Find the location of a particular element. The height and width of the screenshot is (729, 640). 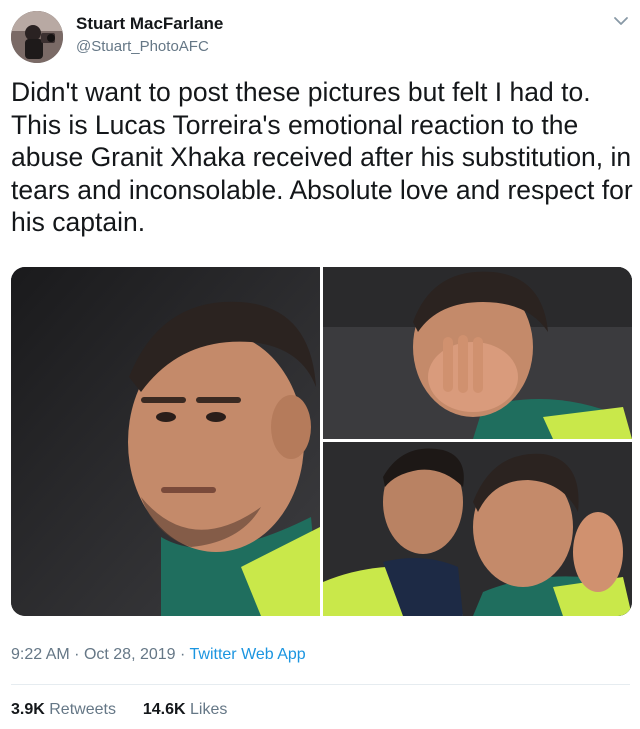

tweet-stats: 3.9K Retweets 14.6K Likes is located at coordinates (119, 710).